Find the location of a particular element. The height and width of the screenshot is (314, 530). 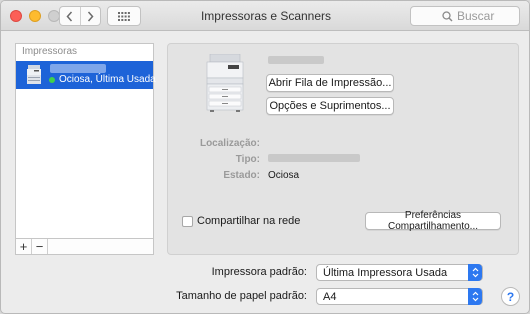

search-field is located at coordinates (465, 16).